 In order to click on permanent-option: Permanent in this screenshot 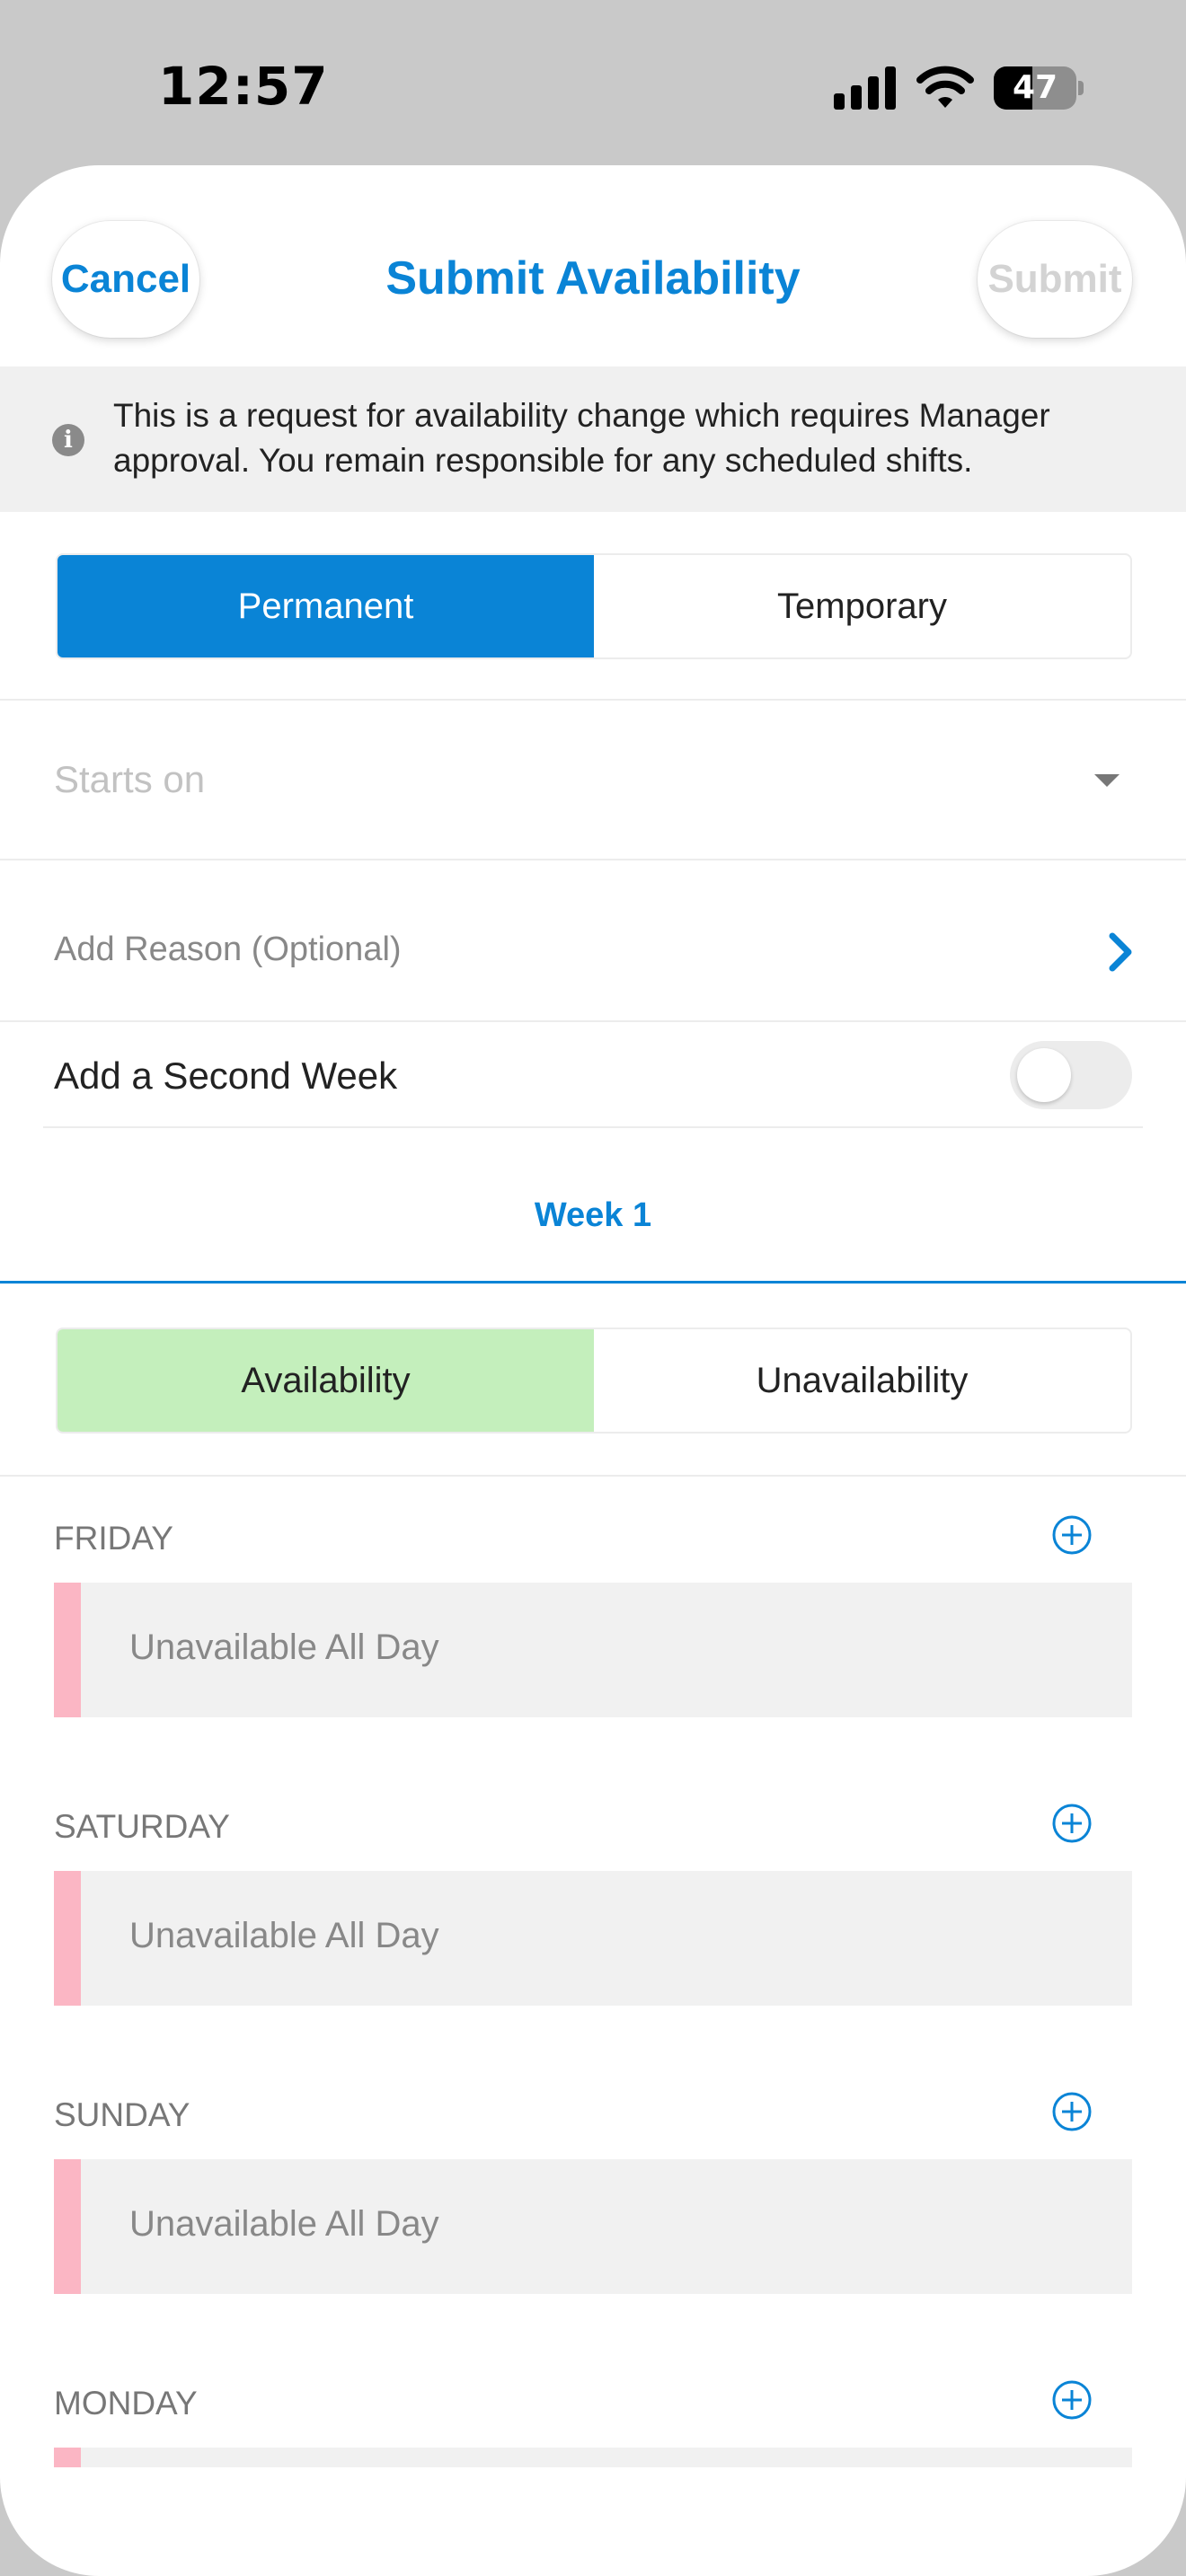, I will do `click(326, 606)`.